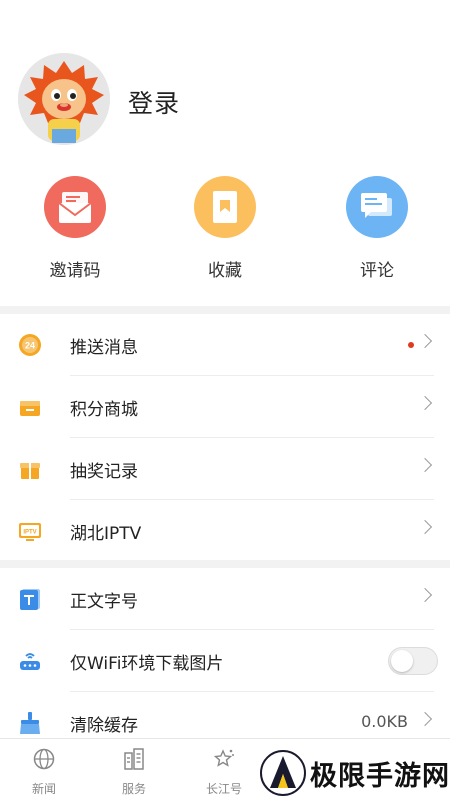 This screenshot has height=800, width=450. I want to click on toggle-knob, so click(402, 661).